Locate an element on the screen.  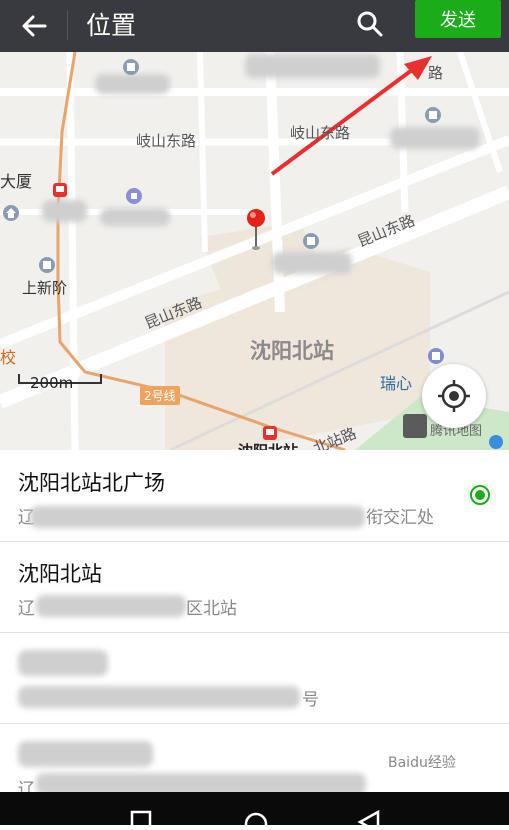
page-title: 位置 is located at coordinates (111, 25).